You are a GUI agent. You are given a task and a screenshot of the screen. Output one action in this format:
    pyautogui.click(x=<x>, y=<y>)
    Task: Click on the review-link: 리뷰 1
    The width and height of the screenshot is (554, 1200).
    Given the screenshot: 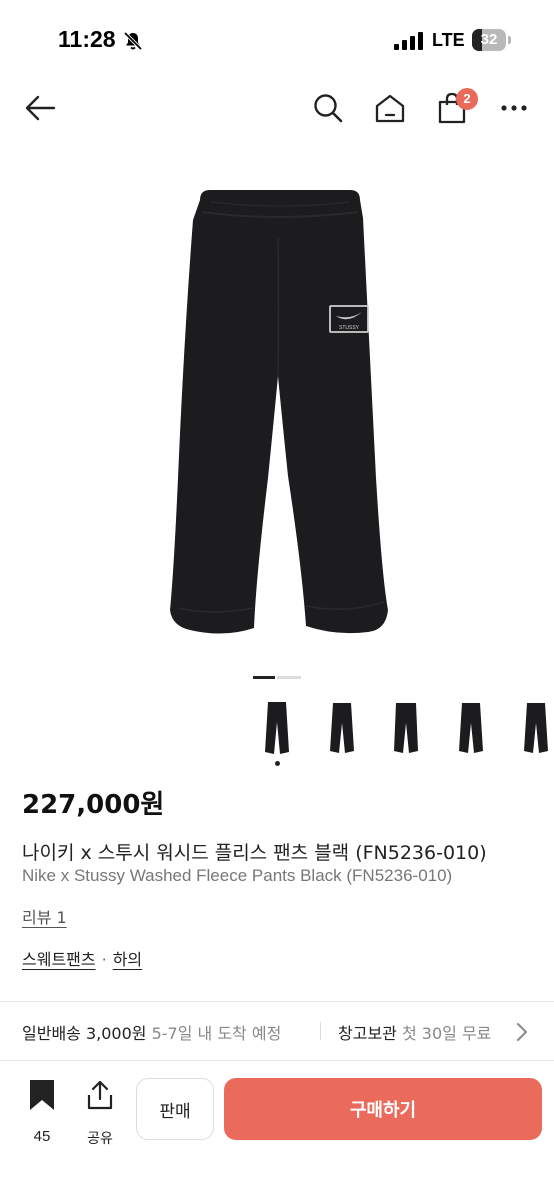 What is the action you would take?
    pyautogui.click(x=44, y=916)
    